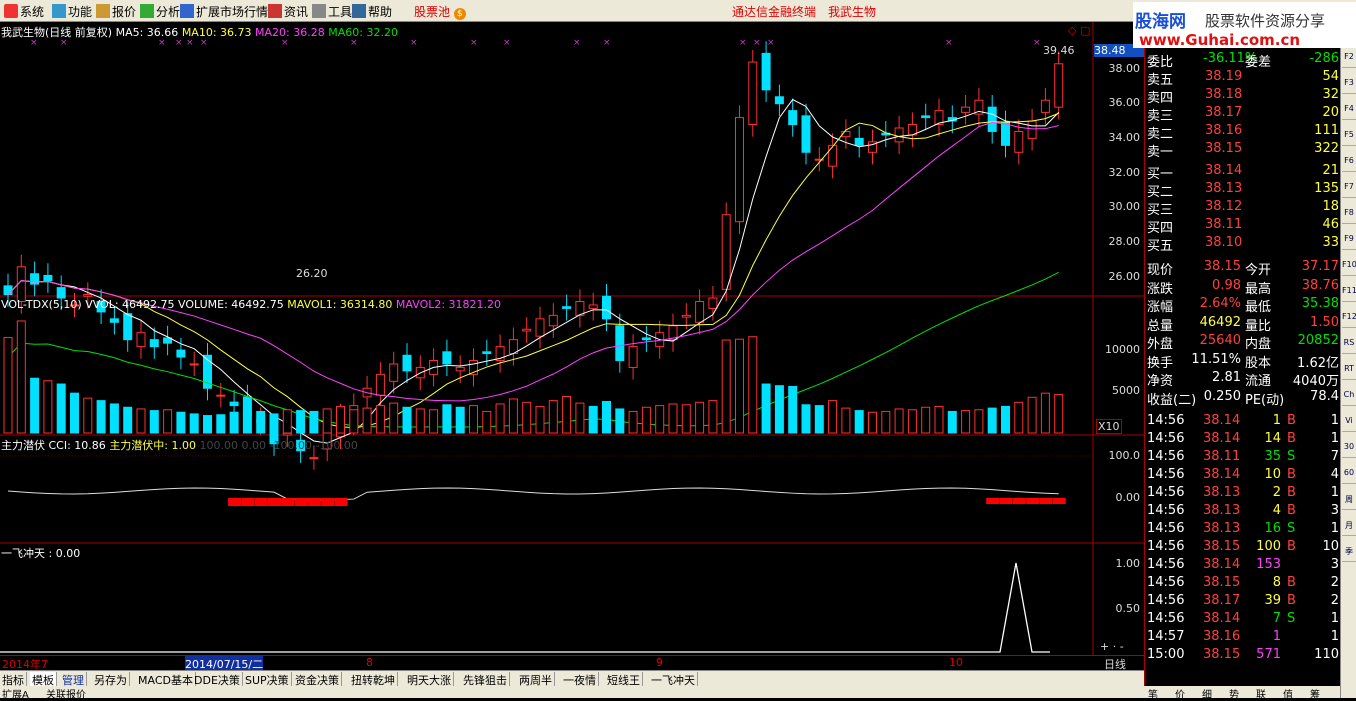 This screenshot has height=701, width=1356. What do you see at coordinates (1349, 528) in the screenshot?
I see `side-tool-19: 月` at bounding box center [1349, 528].